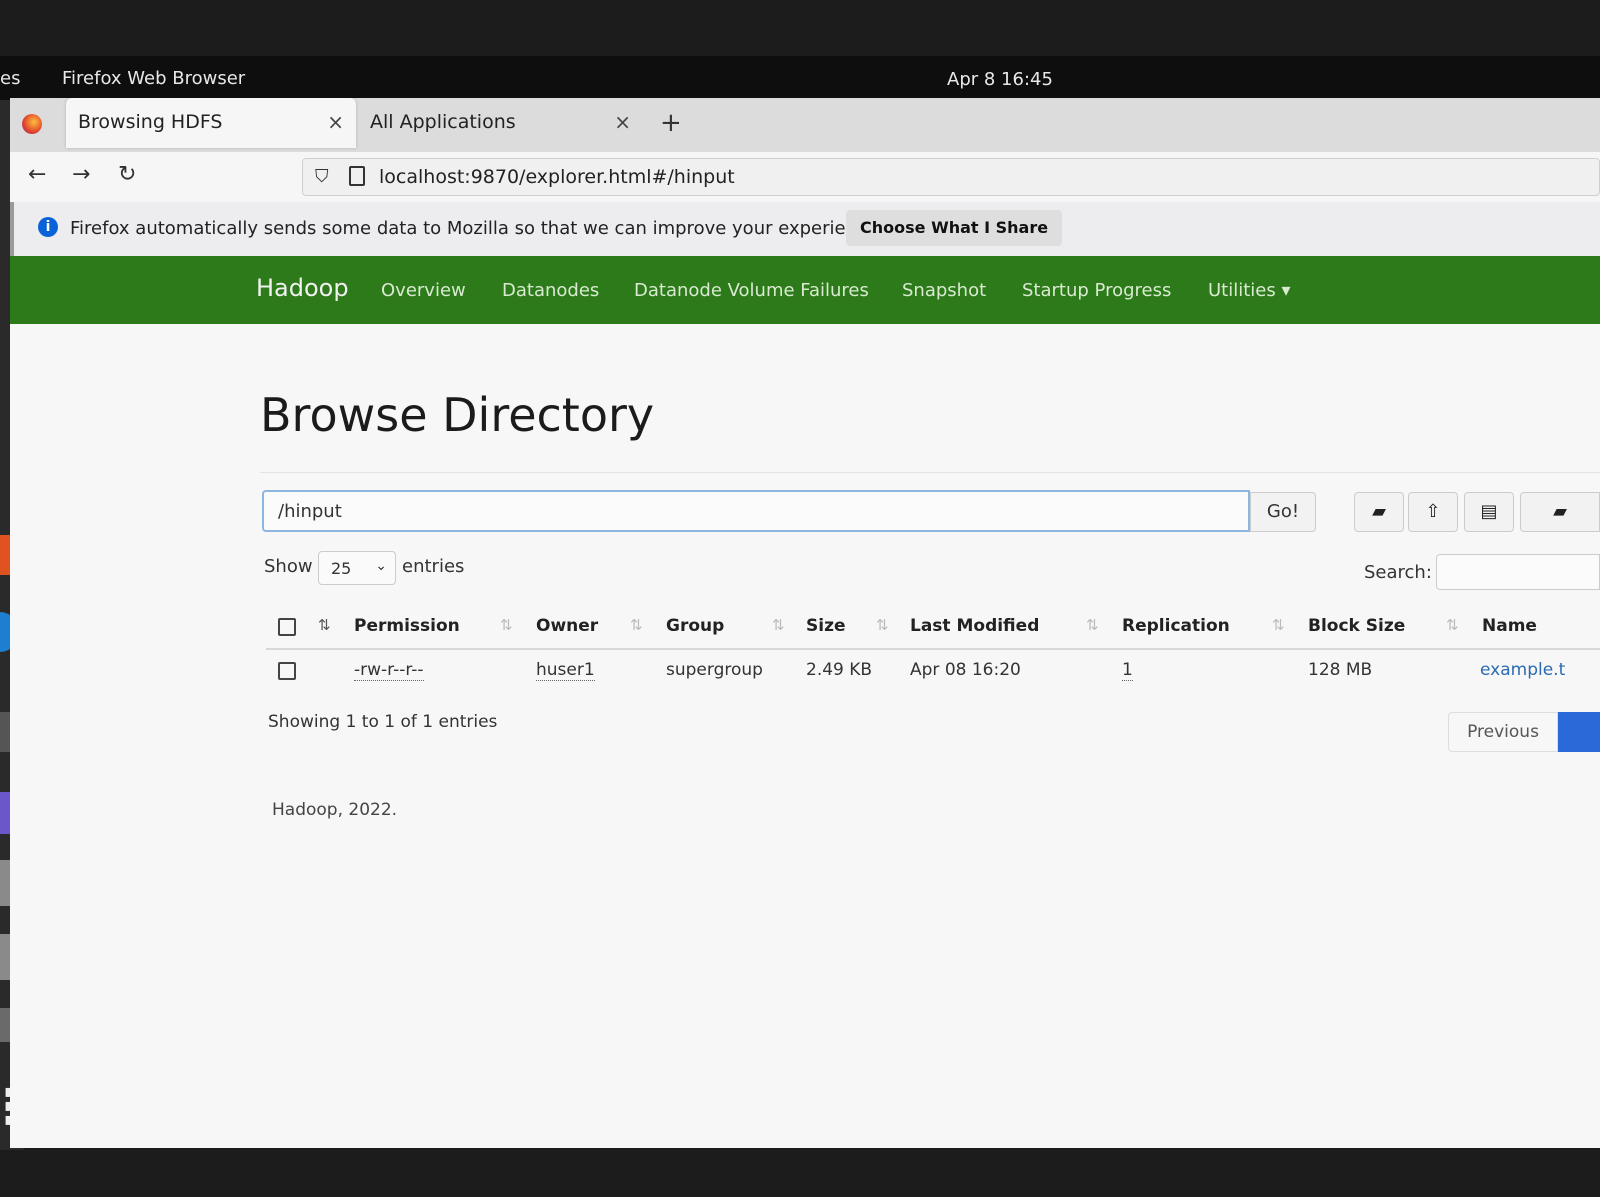  Describe the element at coordinates (974, 626) in the screenshot. I see `column-last-modified: Last Modified` at that location.